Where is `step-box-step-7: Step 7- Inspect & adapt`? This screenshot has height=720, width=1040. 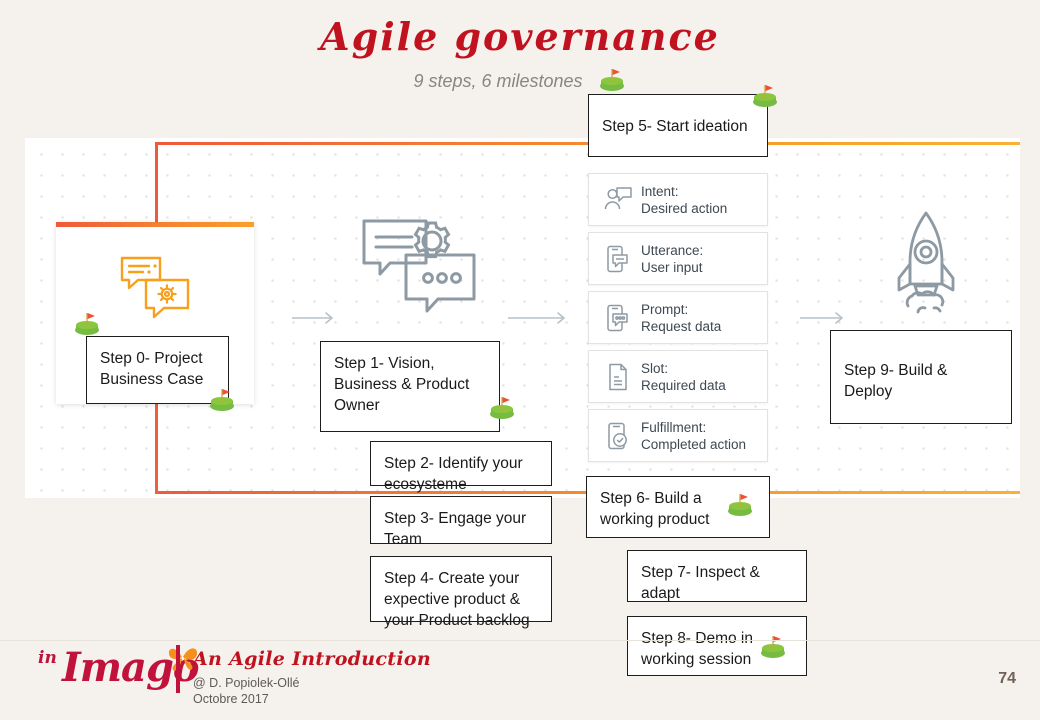 step-box-step-7: Step 7- Inspect & adapt is located at coordinates (717, 576).